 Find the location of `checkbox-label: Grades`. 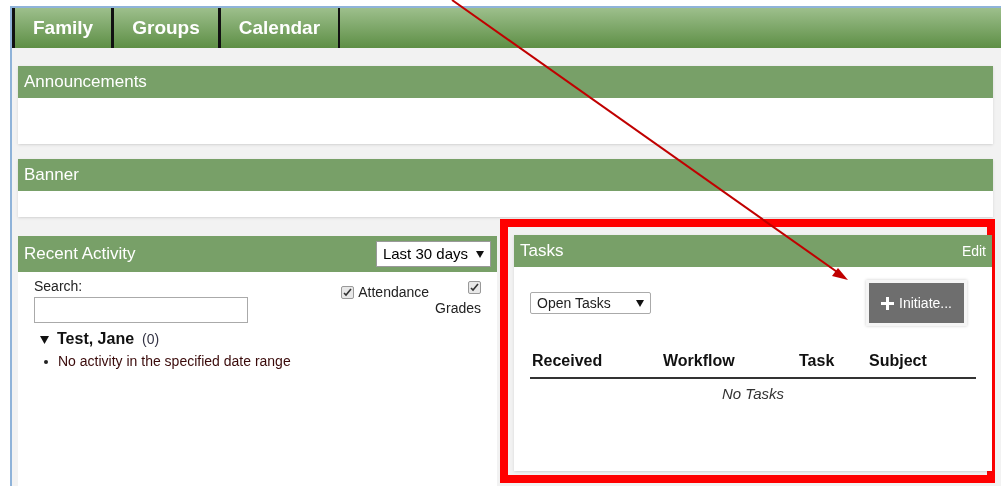

checkbox-label: Grades is located at coordinates (458, 308).